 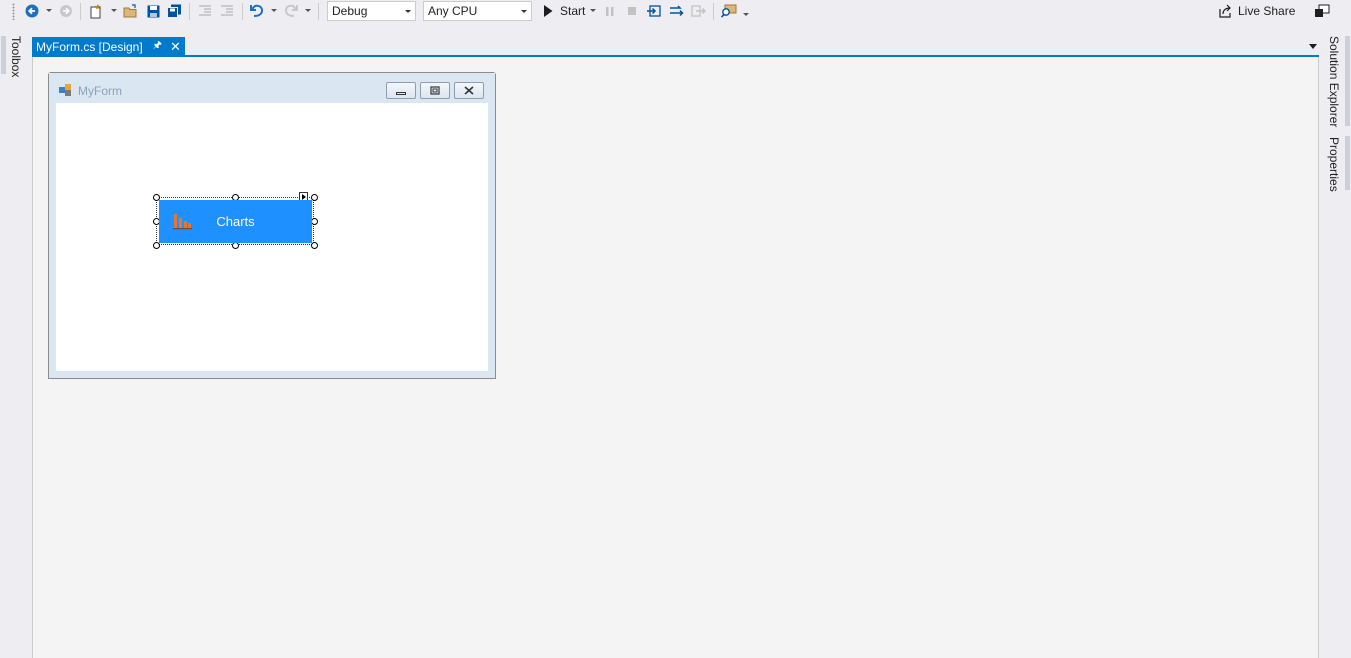 I want to click on pause-button, so click(x=610, y=11).